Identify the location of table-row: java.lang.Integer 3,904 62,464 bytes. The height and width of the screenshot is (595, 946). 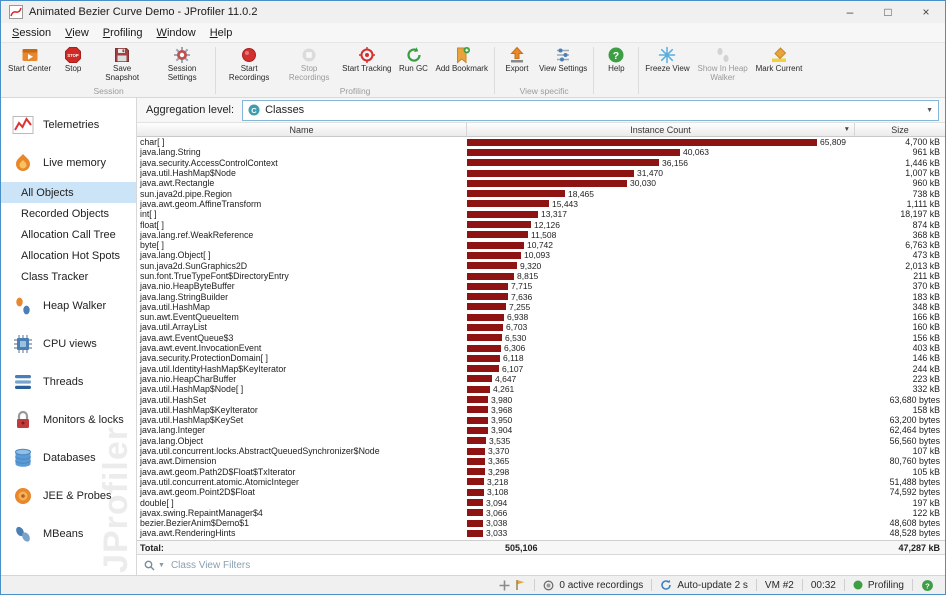
(541, 430).